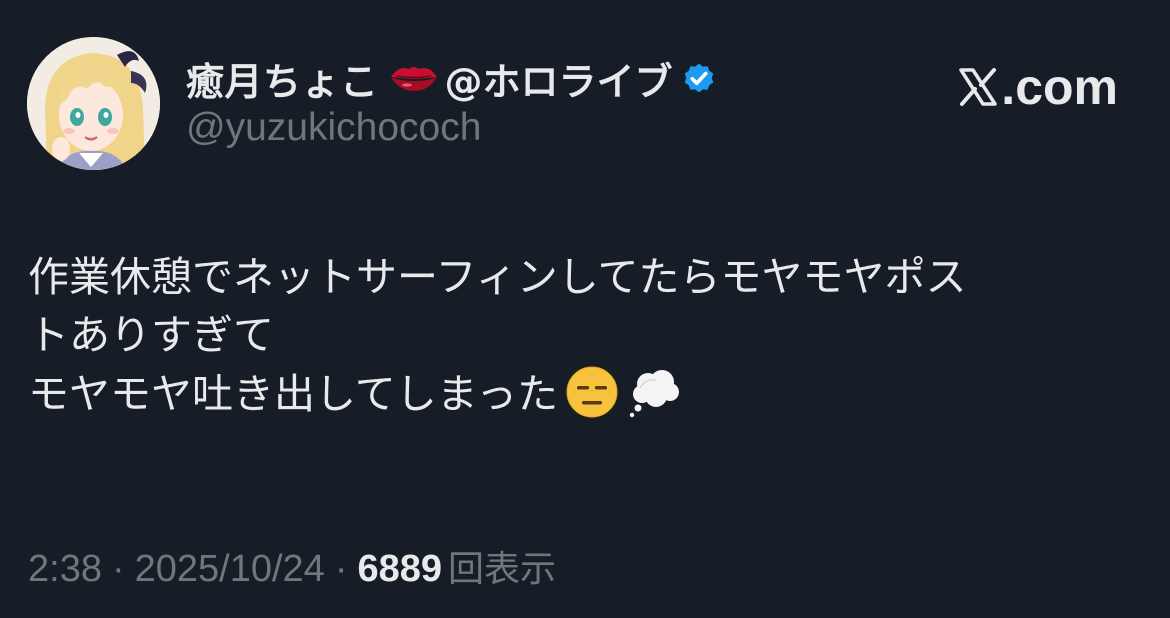 Image resolution: width=1170 pixels, height=618 pixels. What do you see at coordinates (414, 78) in the screenshot?
I see `lips-emoji-icon` at bounding box center [414, 78].